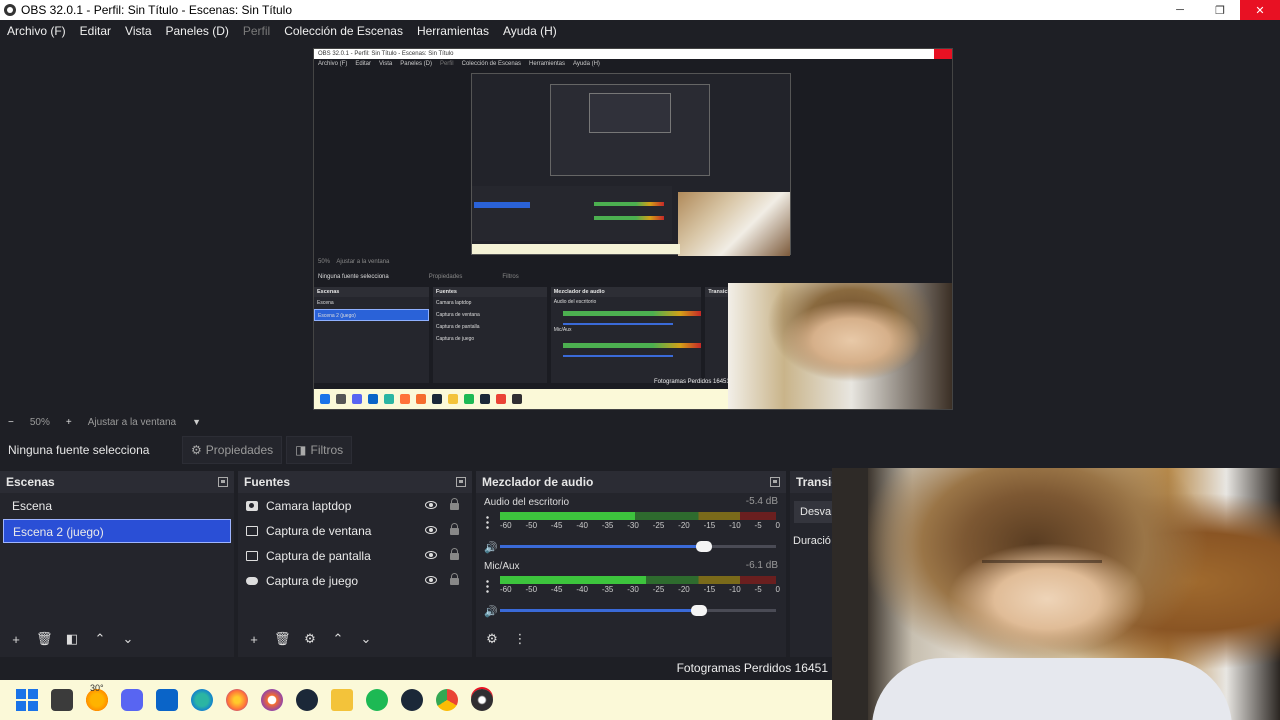 The image size is (1280, 720). Describe the element at coordinates (457, 315) in the screenshot. I see `nested-source-item: Captura de ventana` at that location.